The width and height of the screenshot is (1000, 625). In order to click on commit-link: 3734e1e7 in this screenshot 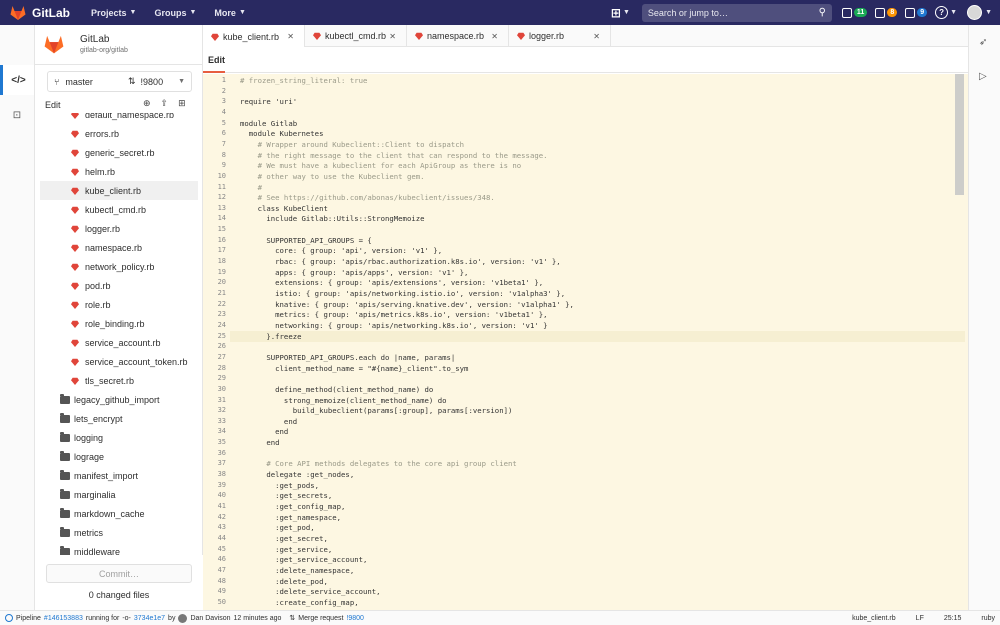, I will do `click(149, 618)`.